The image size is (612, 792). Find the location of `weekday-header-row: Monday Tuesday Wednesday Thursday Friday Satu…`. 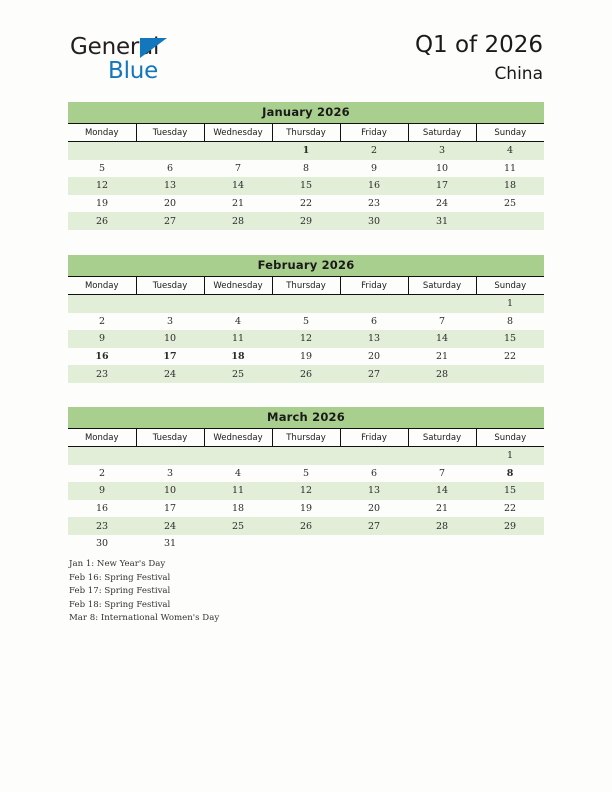

weekday-header-row: Monday Tuesday Wednesday Thursday Friday Satu… is located at coordinates (306, 437).